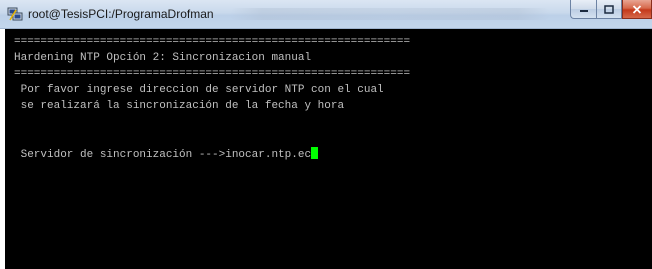  I want to click on maximize-icon, so click(609, 9).